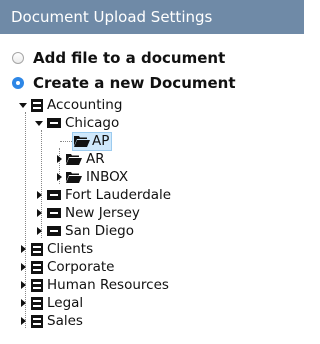  Describe the element at coordinates (152, 17) in the screenshot. I see `panel-title: Document Upload Settings` at that location.